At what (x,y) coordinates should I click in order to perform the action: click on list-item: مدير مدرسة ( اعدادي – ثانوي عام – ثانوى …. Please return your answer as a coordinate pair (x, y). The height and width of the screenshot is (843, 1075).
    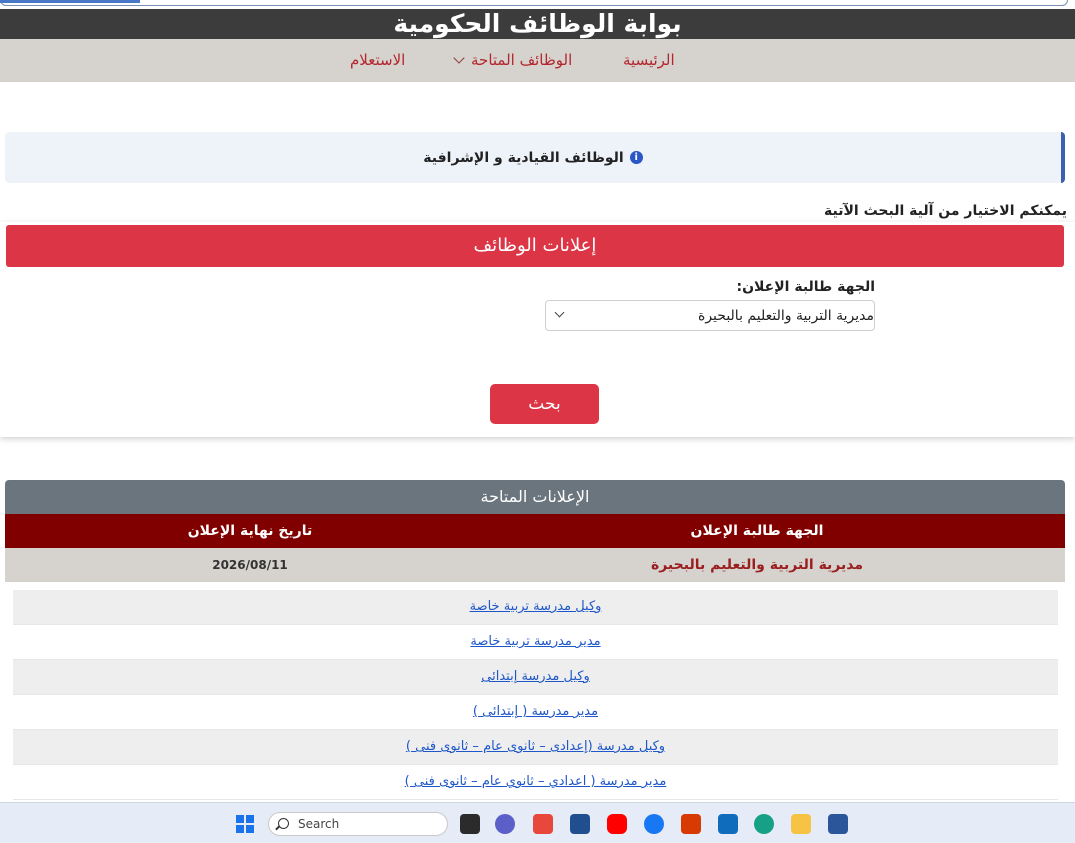
    Looking at the image, I should click on (535, 782).